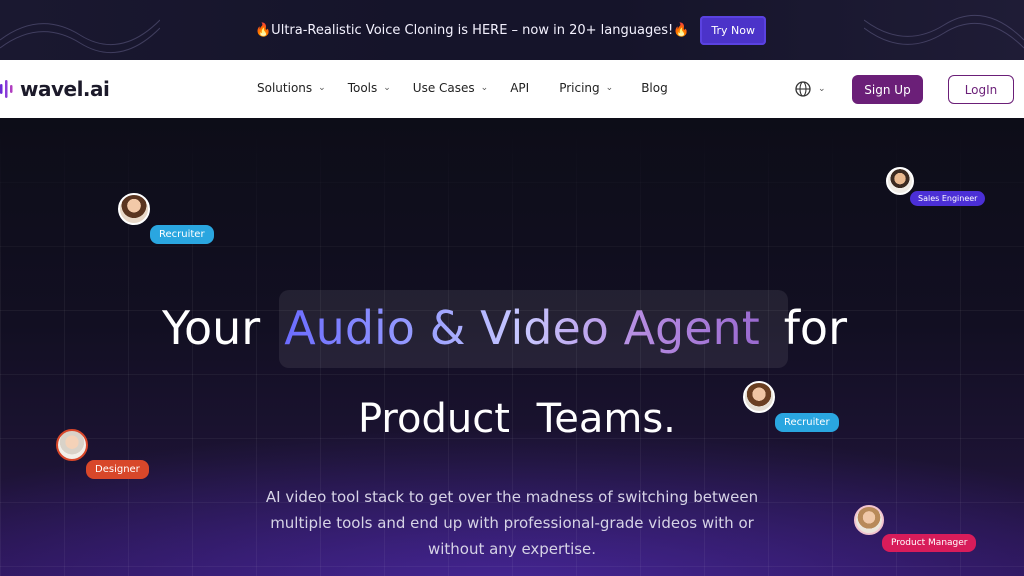 This screenshot has width=1024, height=576. What do you see at coordinates (522, 328) in the screenshot?
I see `headline-highlight: Audio & Video Agent` at bounding box center [522, 328].